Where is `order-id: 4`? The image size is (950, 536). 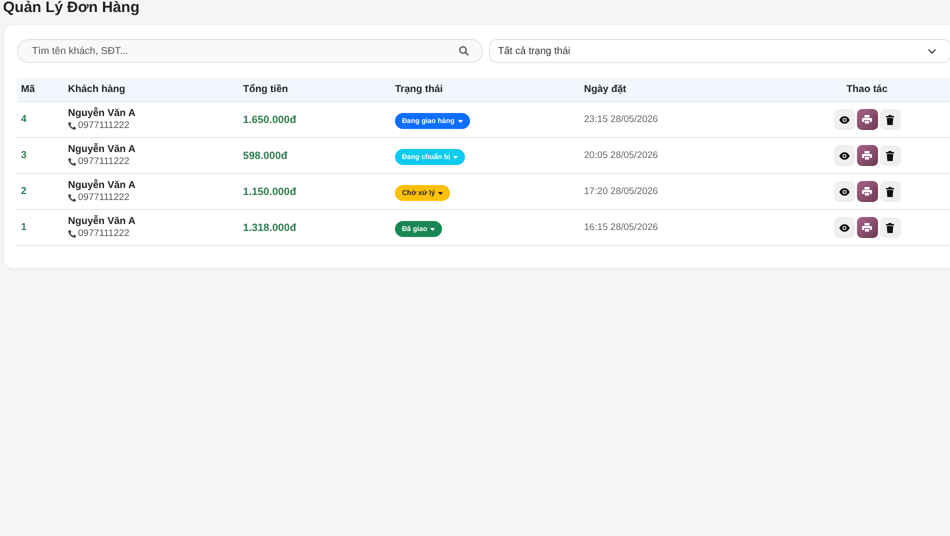
order-id: 4 is located at coordinates (24, 119).